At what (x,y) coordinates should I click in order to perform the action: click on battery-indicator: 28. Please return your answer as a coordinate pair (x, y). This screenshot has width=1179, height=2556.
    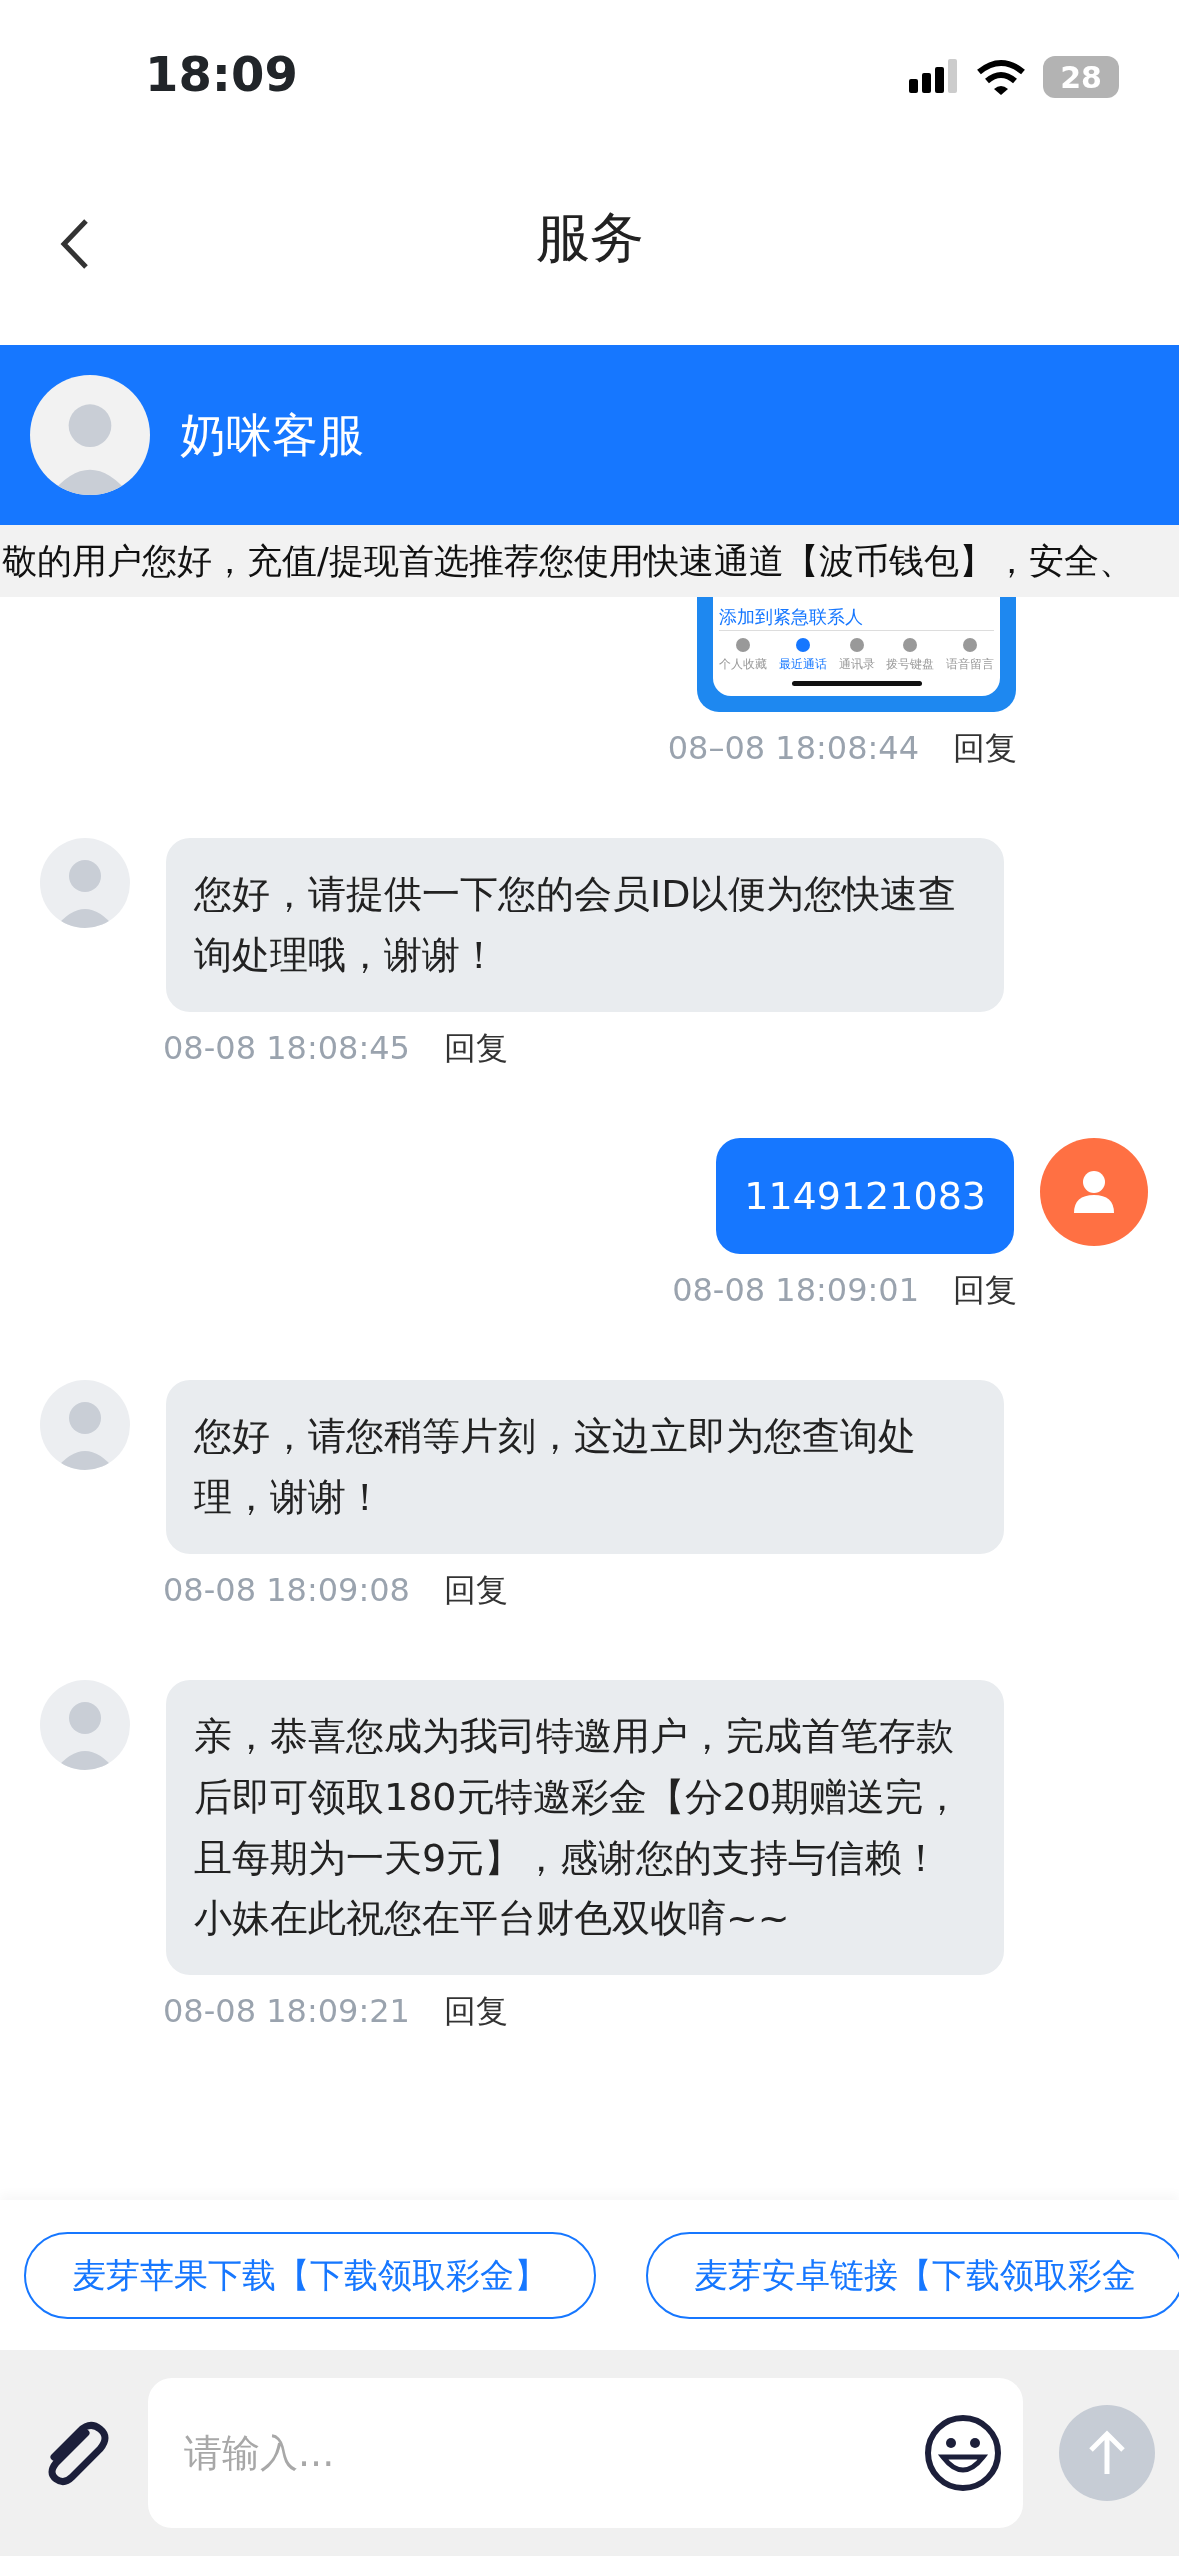
    Looking at the image, I should click on (1081, 77).